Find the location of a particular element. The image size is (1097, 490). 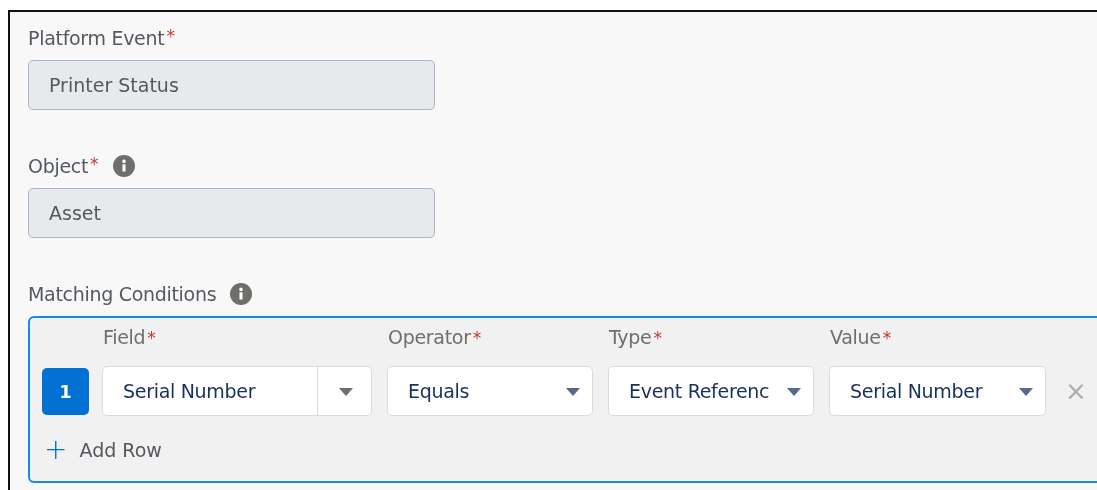

section-label: Matching Conditions is located at coordinates (122, 294).